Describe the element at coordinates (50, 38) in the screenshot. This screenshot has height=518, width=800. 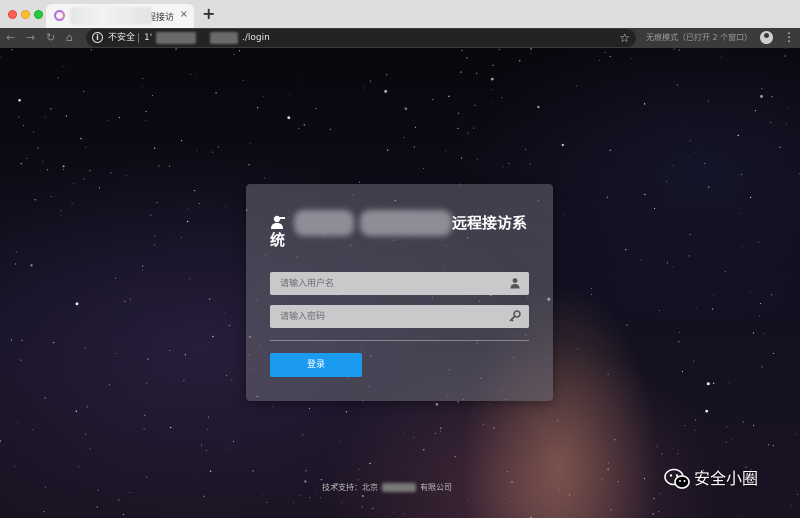
I see `reload-button: ↻` at that location.